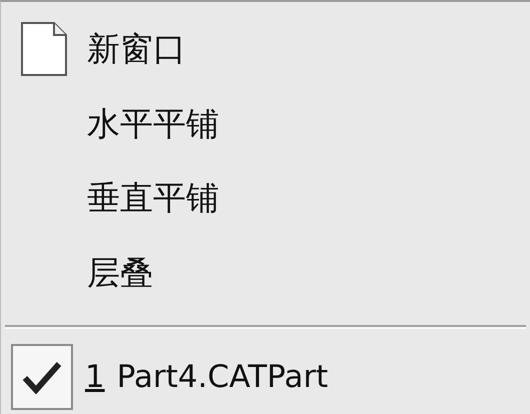  Describe the element at coordinates (120, 273) in the screenshot. I see `menu-item: 层叠` at that location.